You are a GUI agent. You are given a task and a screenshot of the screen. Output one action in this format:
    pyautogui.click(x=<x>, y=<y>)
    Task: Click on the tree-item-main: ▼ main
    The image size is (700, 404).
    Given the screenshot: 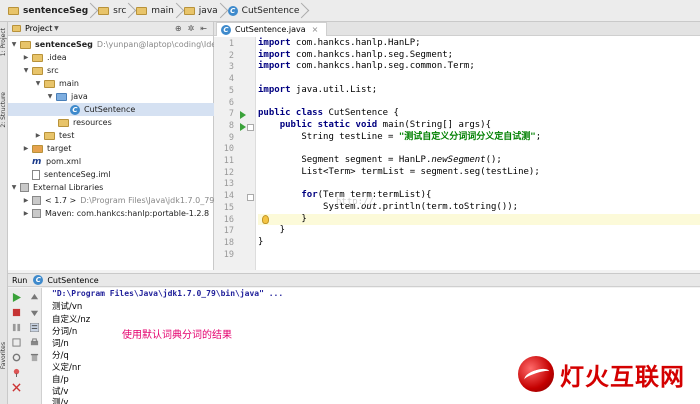 What is the action you would take?
    pyautogui.click(x=56, y=83)
    